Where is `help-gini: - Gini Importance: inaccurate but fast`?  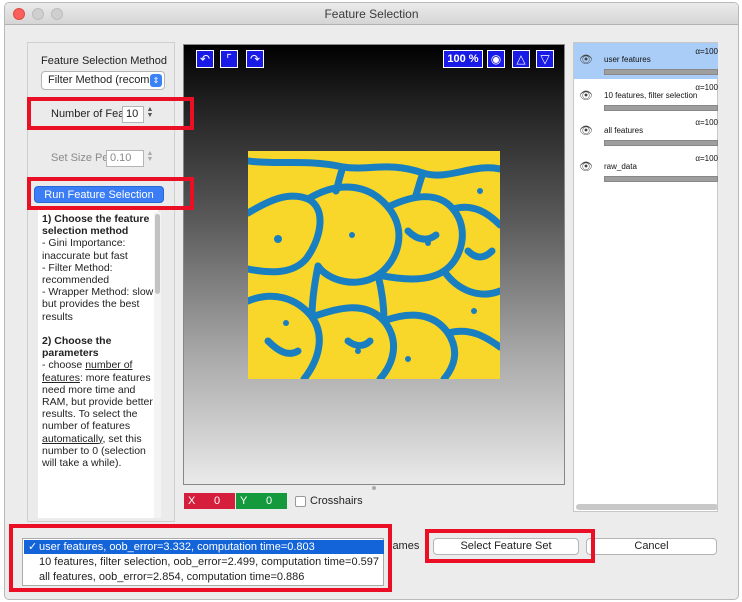
help-gini: - Gini Importance: inaccurate but fast is located at coordinates (85, 249).